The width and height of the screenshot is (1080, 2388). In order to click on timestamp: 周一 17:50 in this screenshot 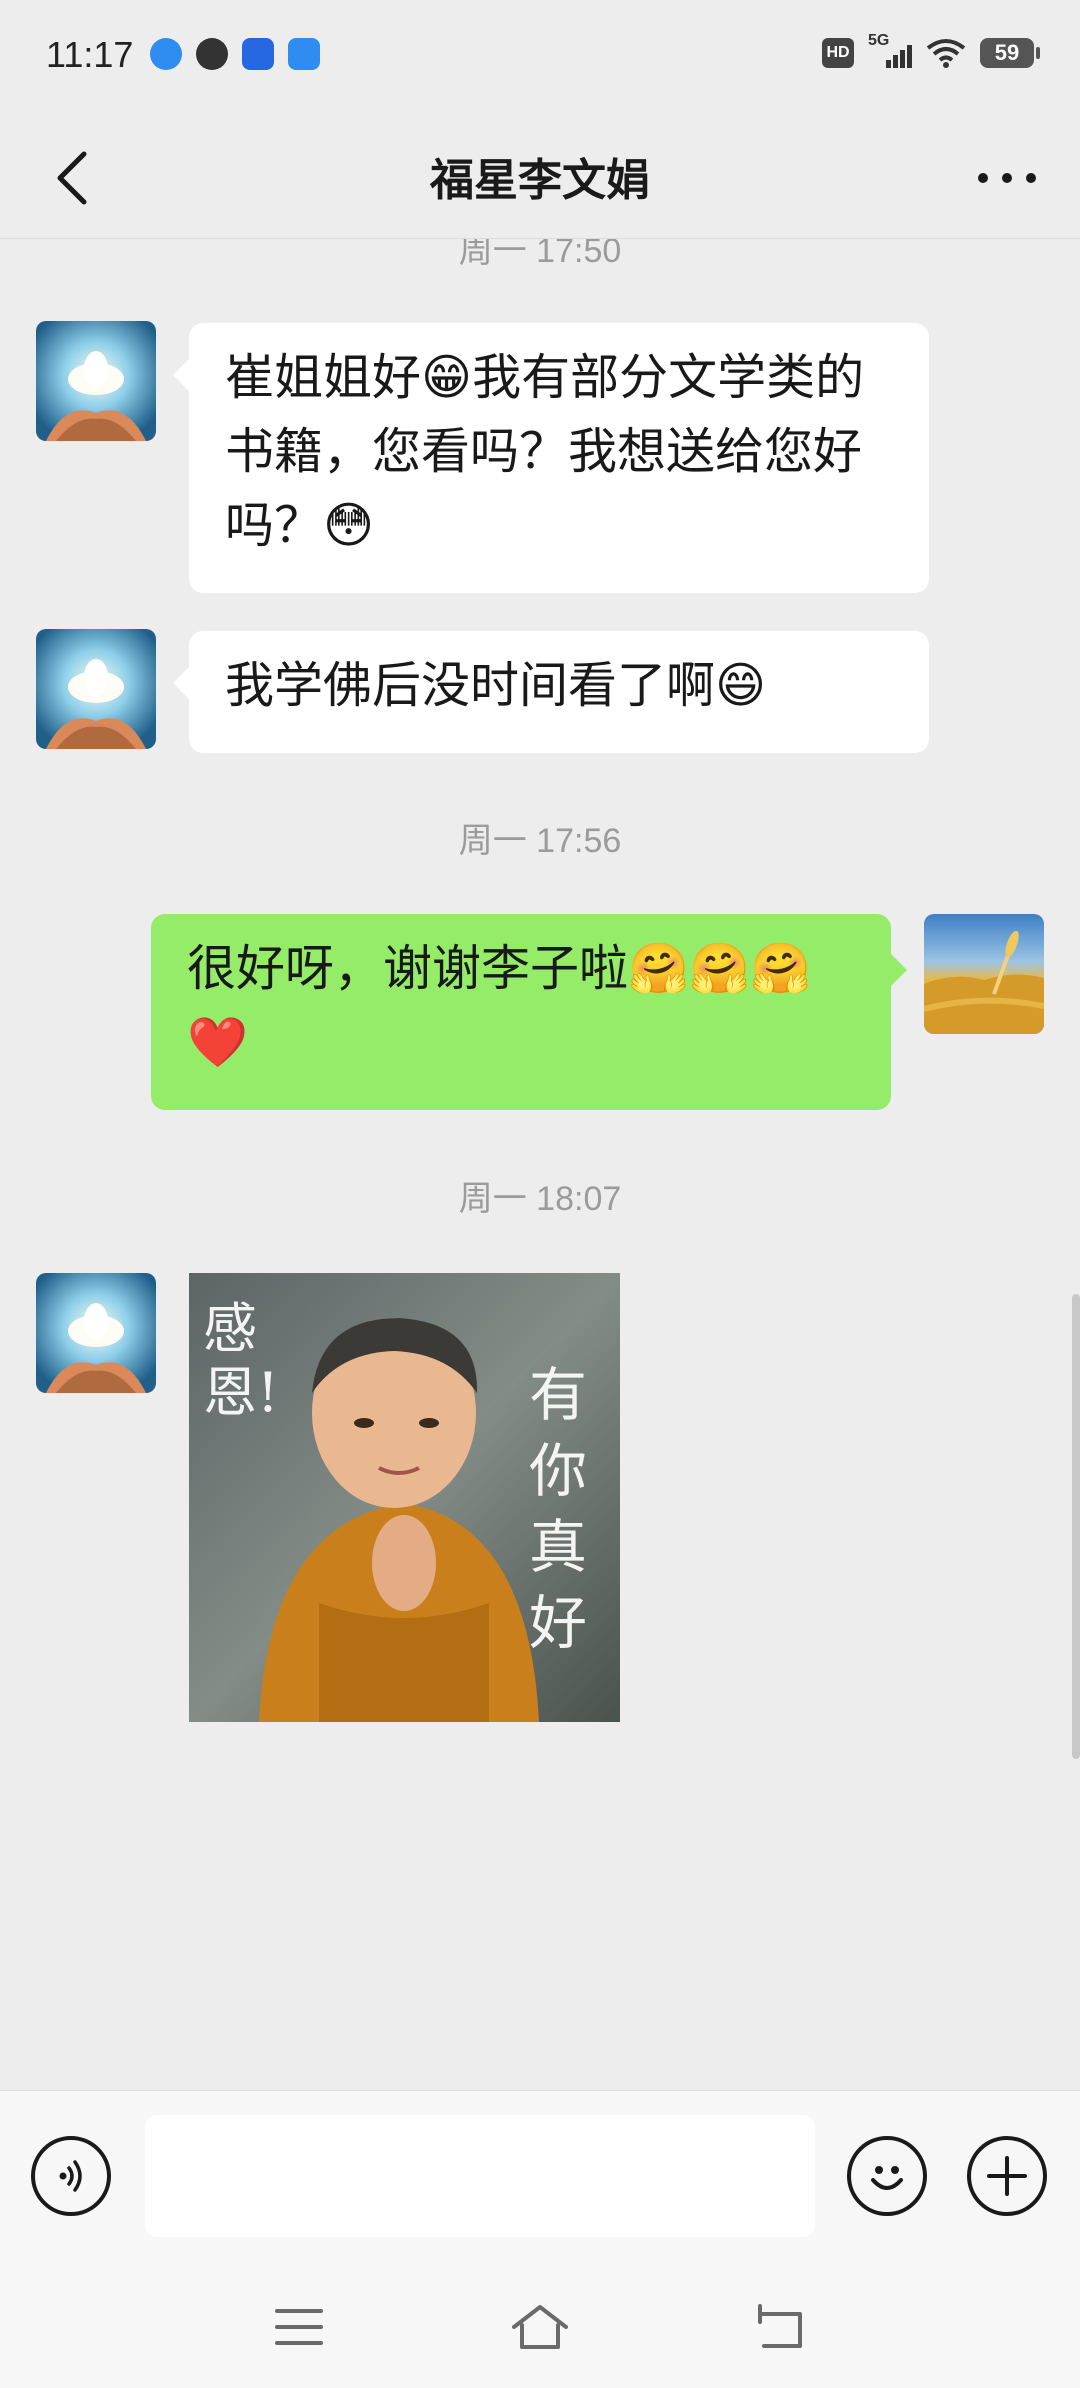, I will do `click(540, 254)`.